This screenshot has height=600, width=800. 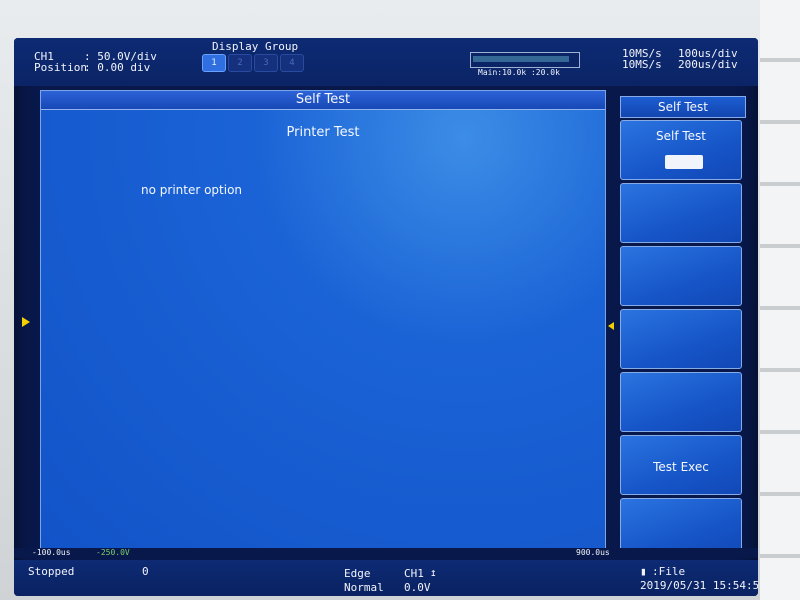 I want to click on self-test-type-label: Self Test, so click(x=680, y=136).